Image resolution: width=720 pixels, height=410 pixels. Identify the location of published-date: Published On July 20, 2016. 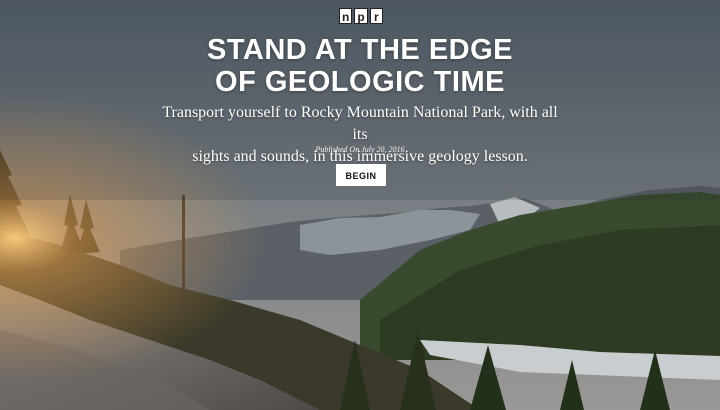
(360, 149).